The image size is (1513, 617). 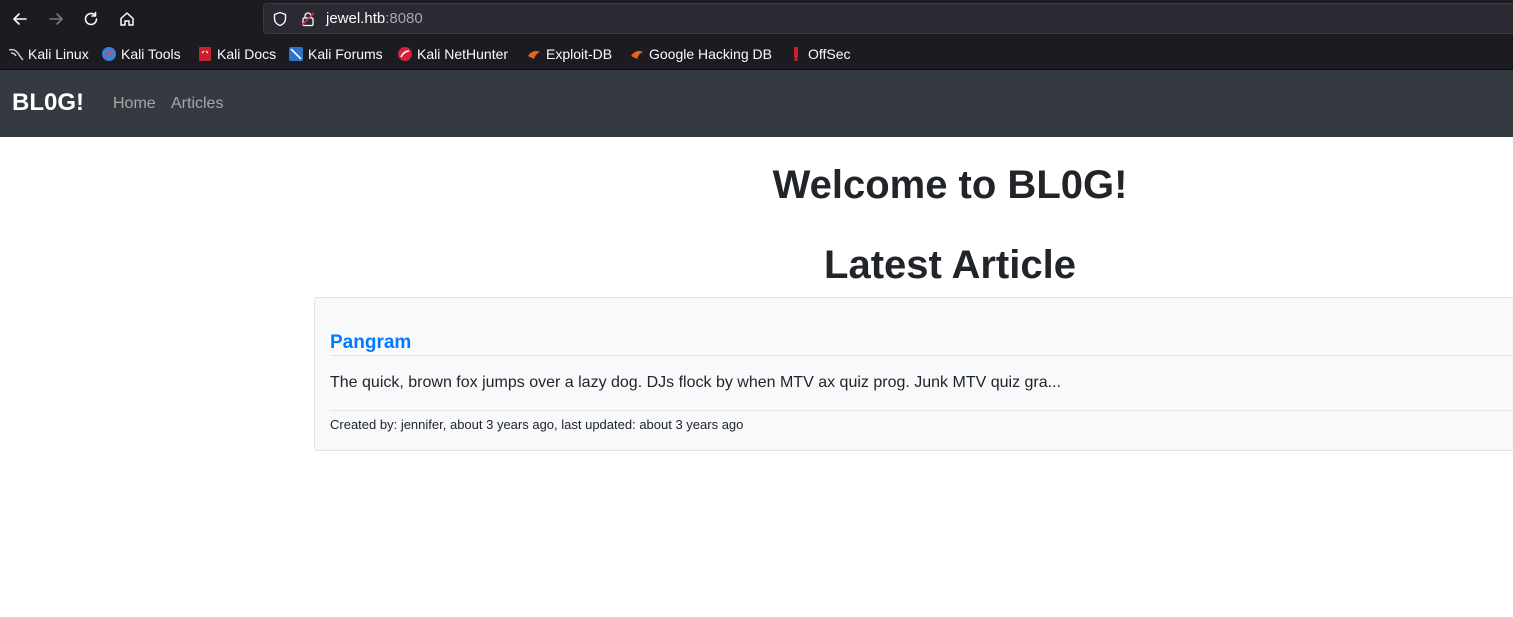 I want to click on bookmark-kali-linux: Kali Linux, so click(x=48, y=54).